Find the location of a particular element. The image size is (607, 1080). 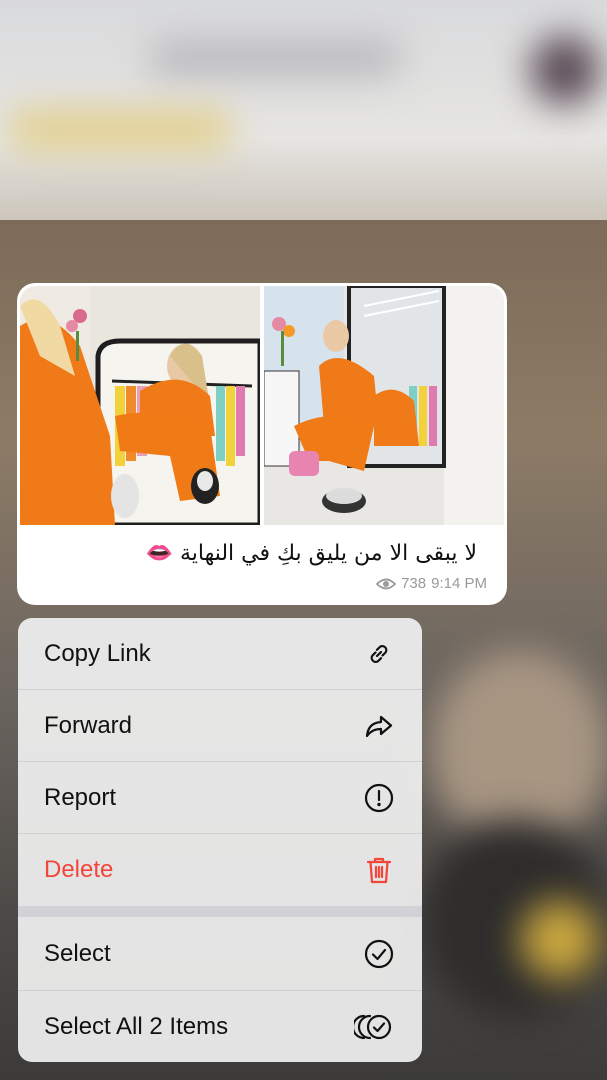

menu-item-label: Select is located at coordinates (77, 953).